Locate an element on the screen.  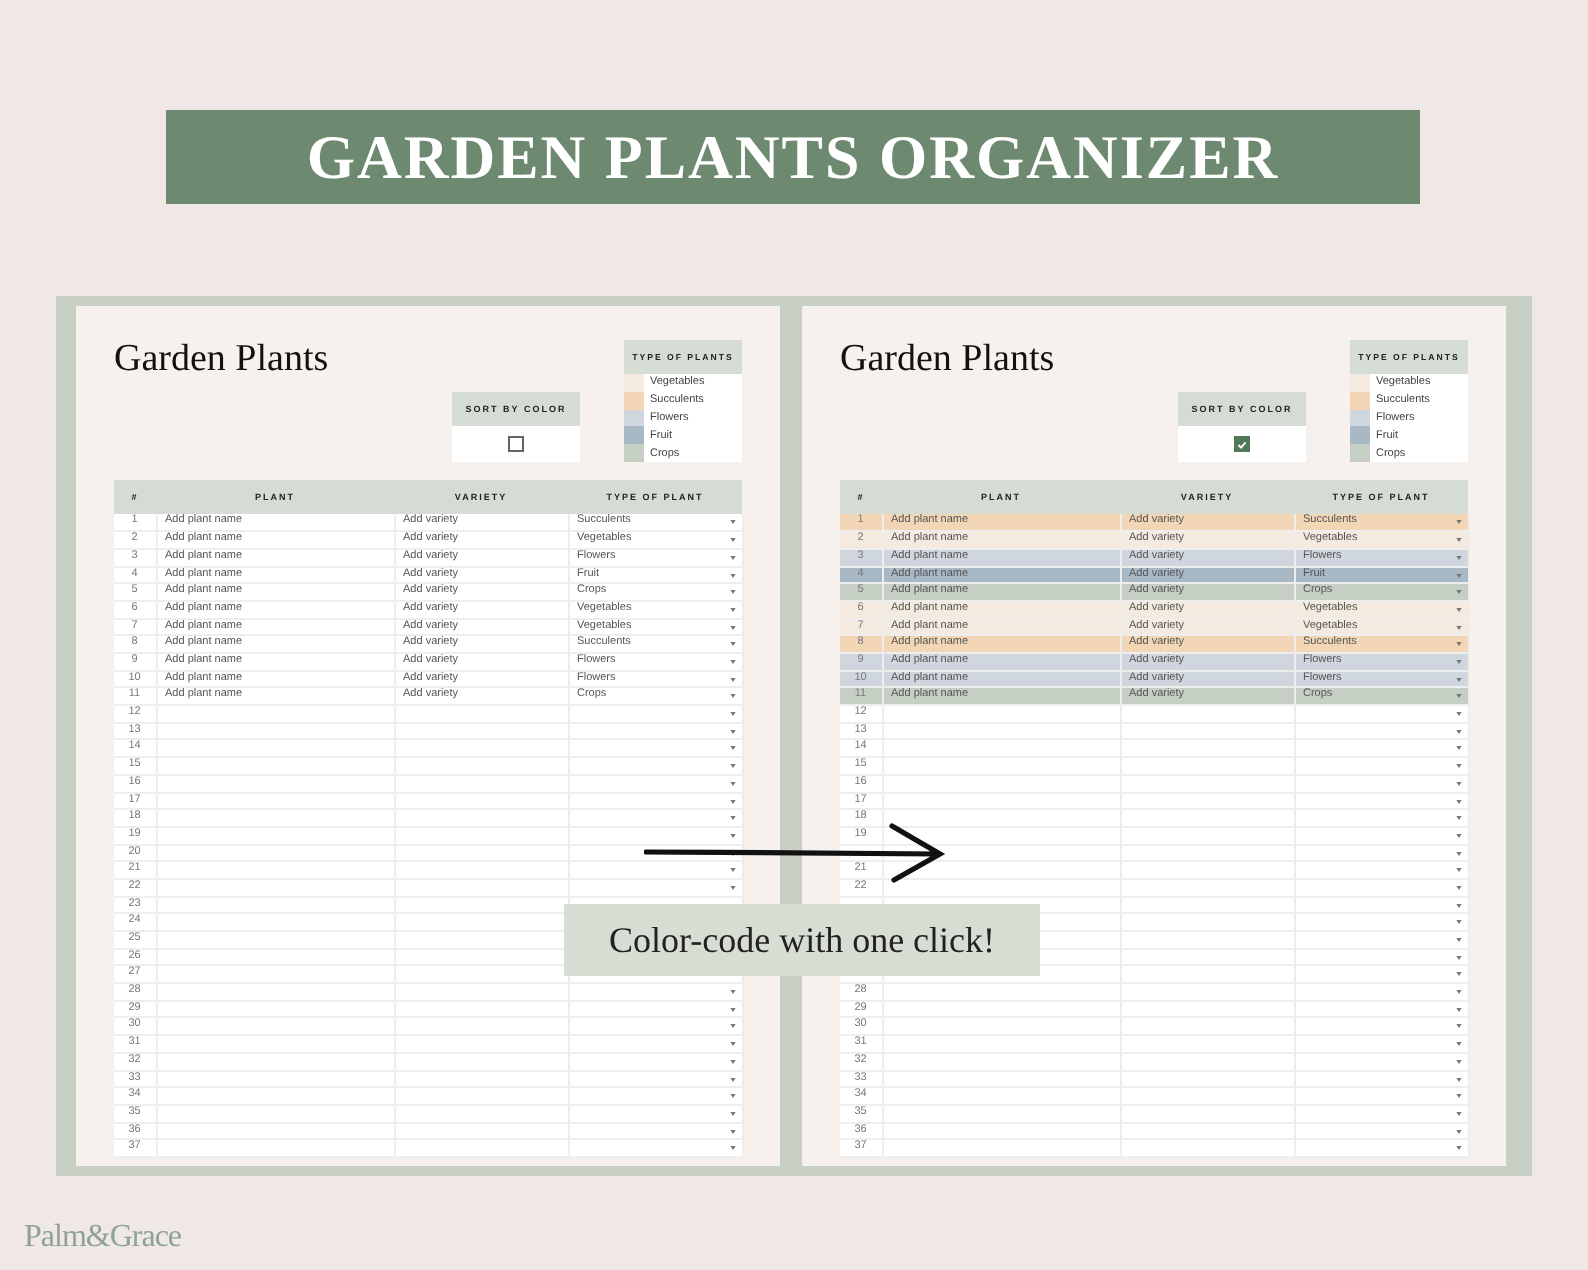
banner-title: GARDEN PLANTS ORGANIZER is located at coordinates (793, 157).